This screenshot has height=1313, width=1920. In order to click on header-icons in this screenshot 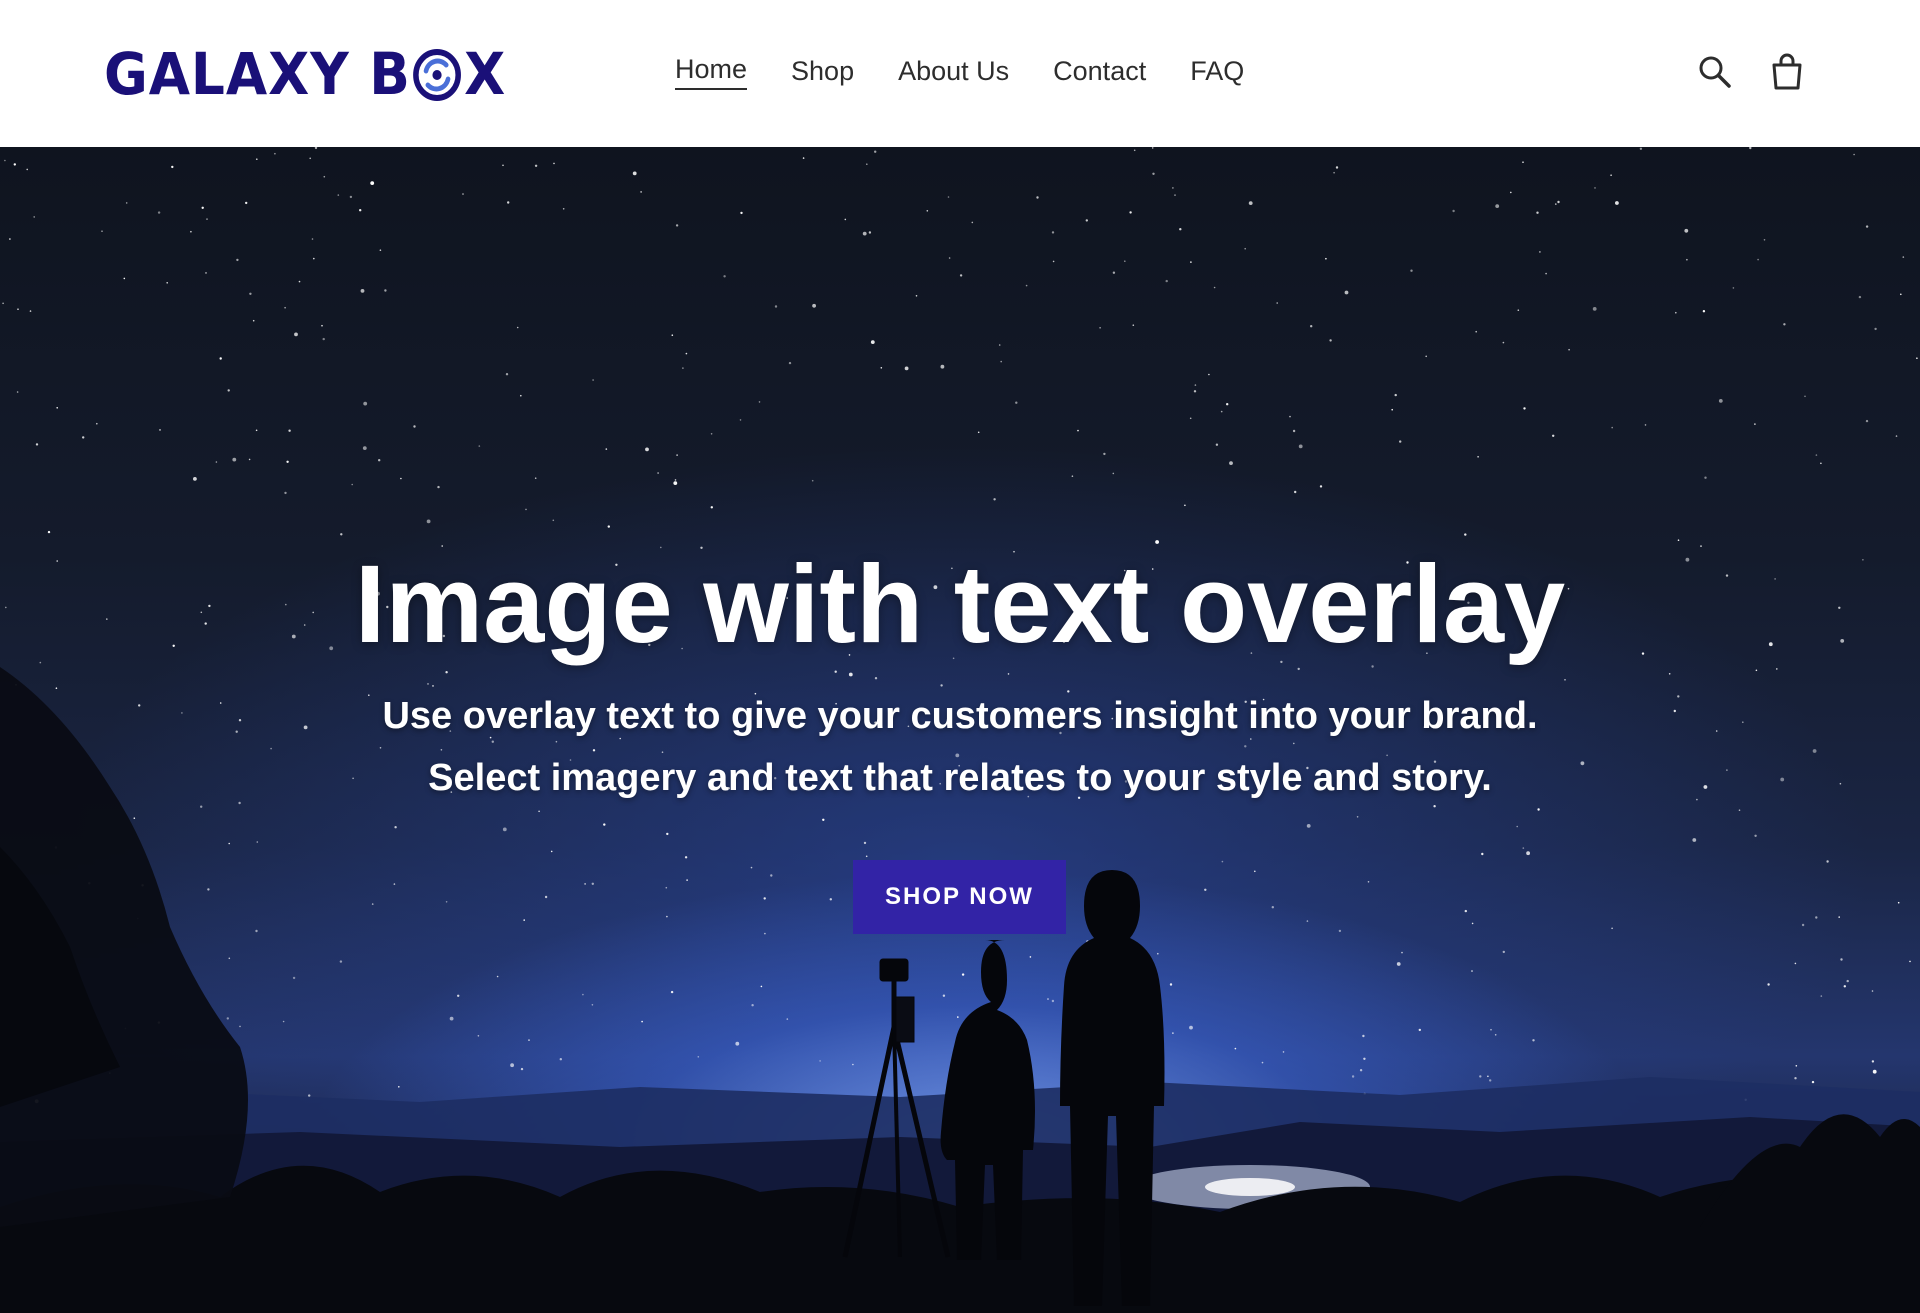, I will do `click(1751, 72)`.